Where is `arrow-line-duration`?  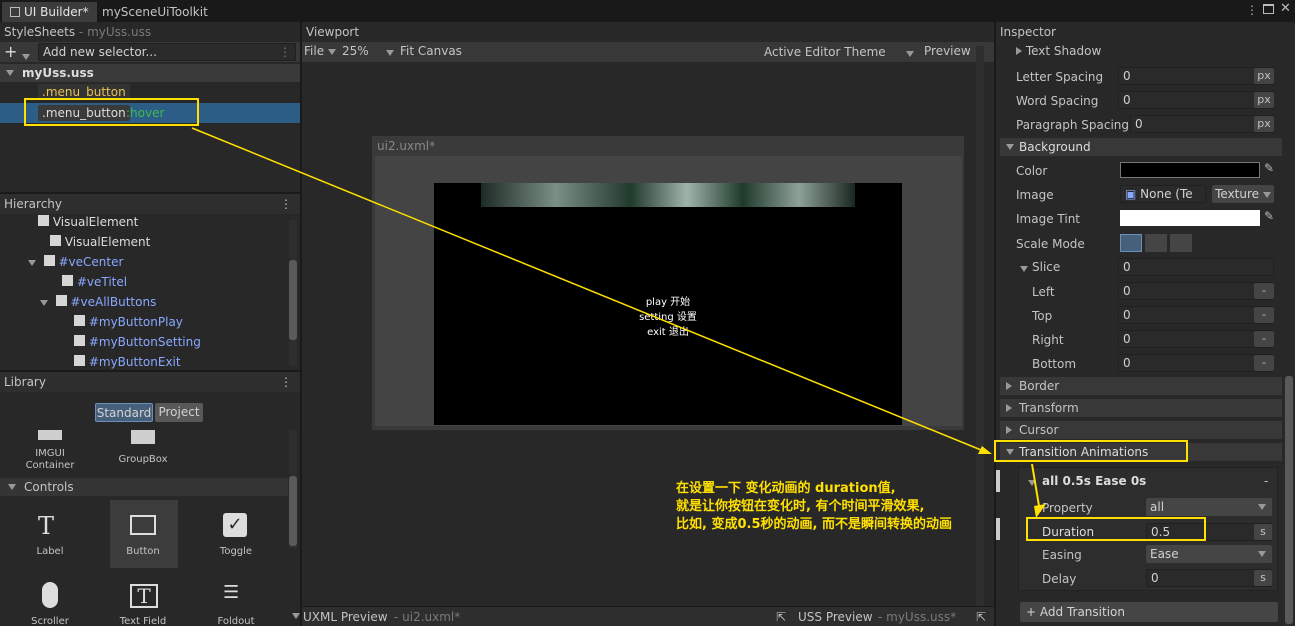 arrow-line-duration is located at coordinates (1036, 488).